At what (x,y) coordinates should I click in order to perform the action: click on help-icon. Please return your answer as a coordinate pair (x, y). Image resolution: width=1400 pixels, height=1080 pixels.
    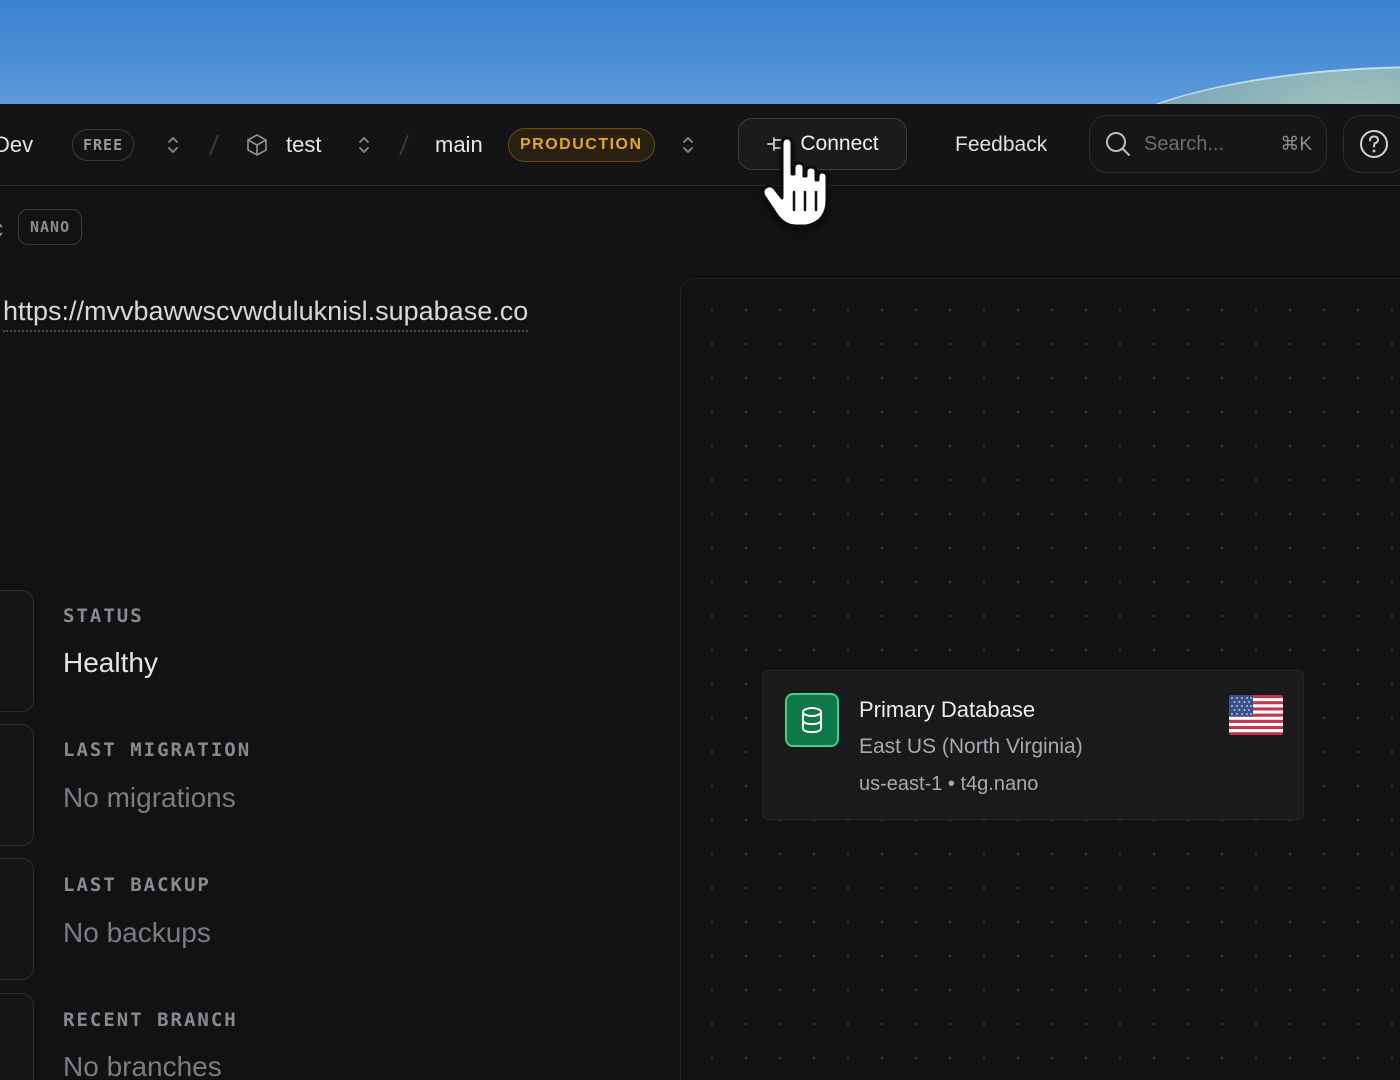
    Looking at the image, I should click on (1374, 144).